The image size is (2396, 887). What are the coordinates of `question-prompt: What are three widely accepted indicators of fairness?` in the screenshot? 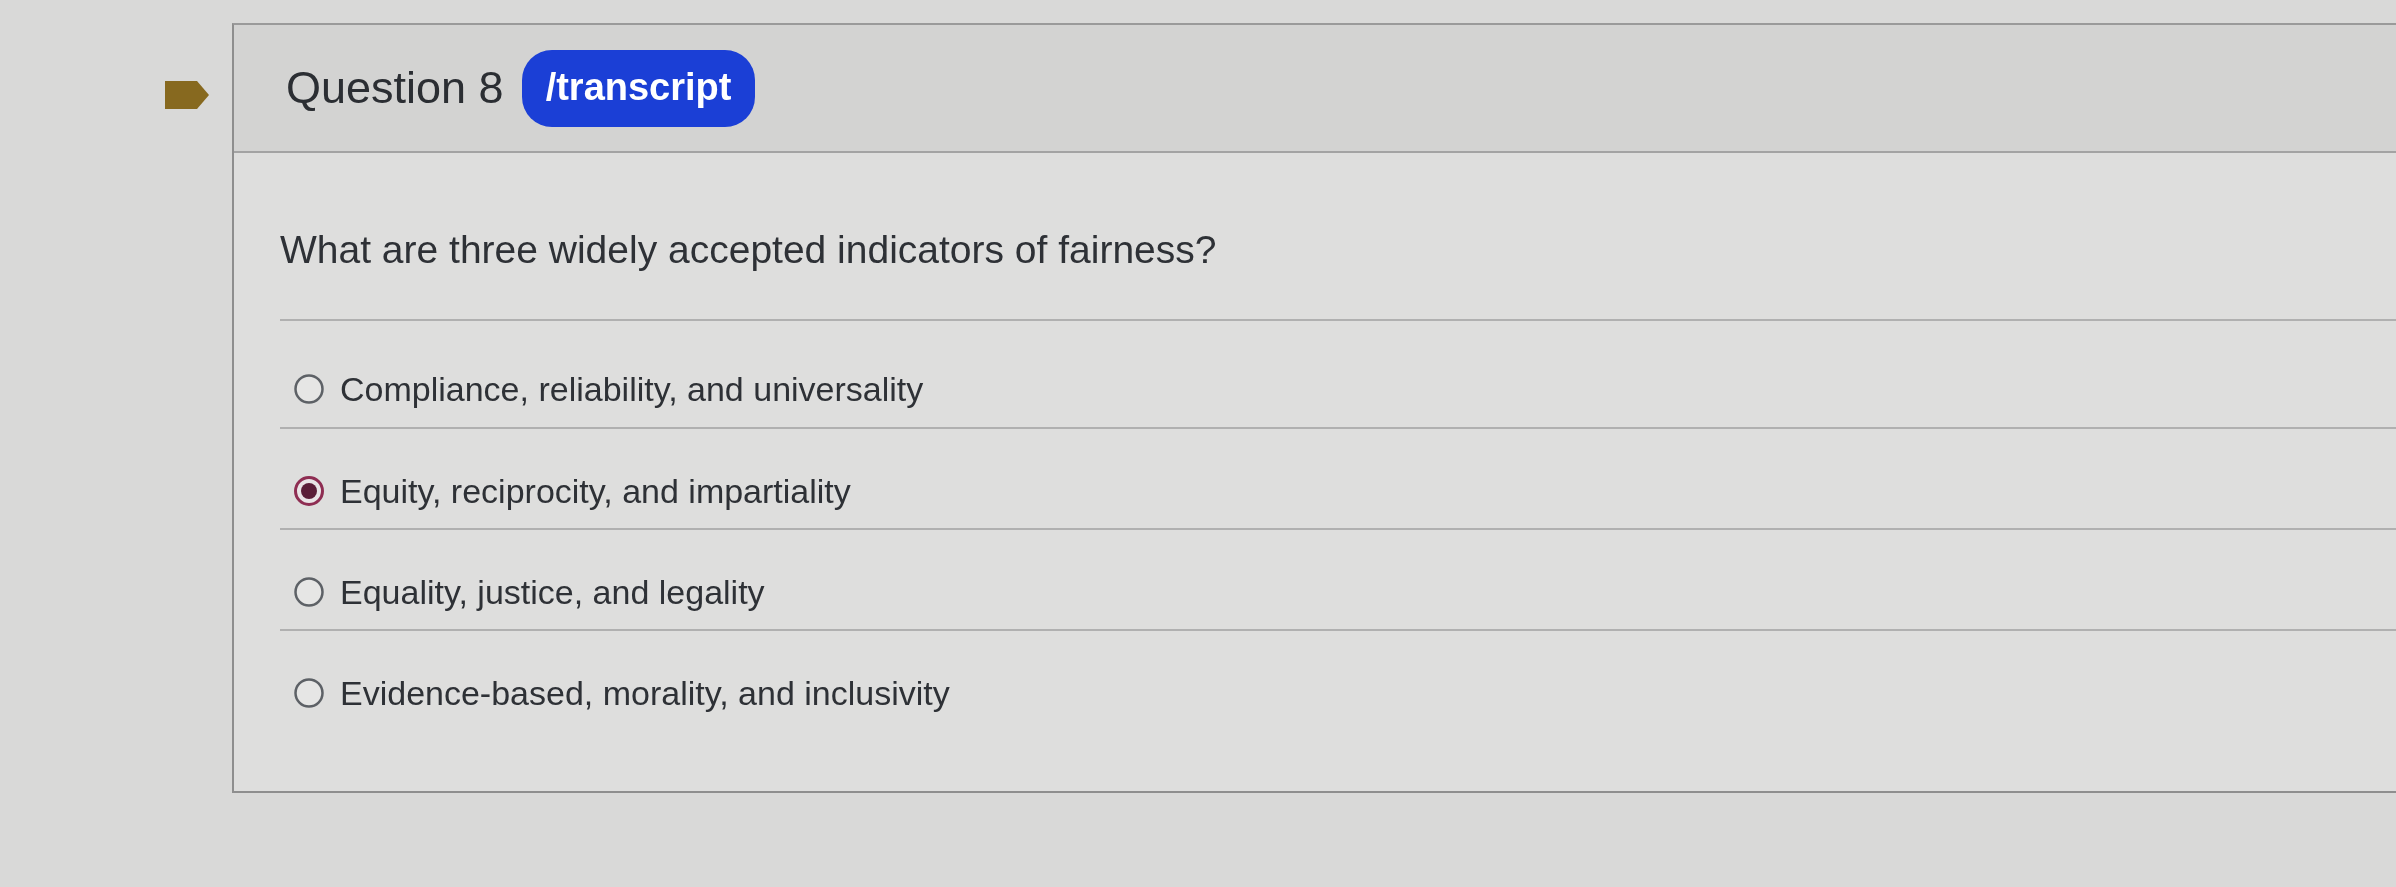 It's located at (748, 250).